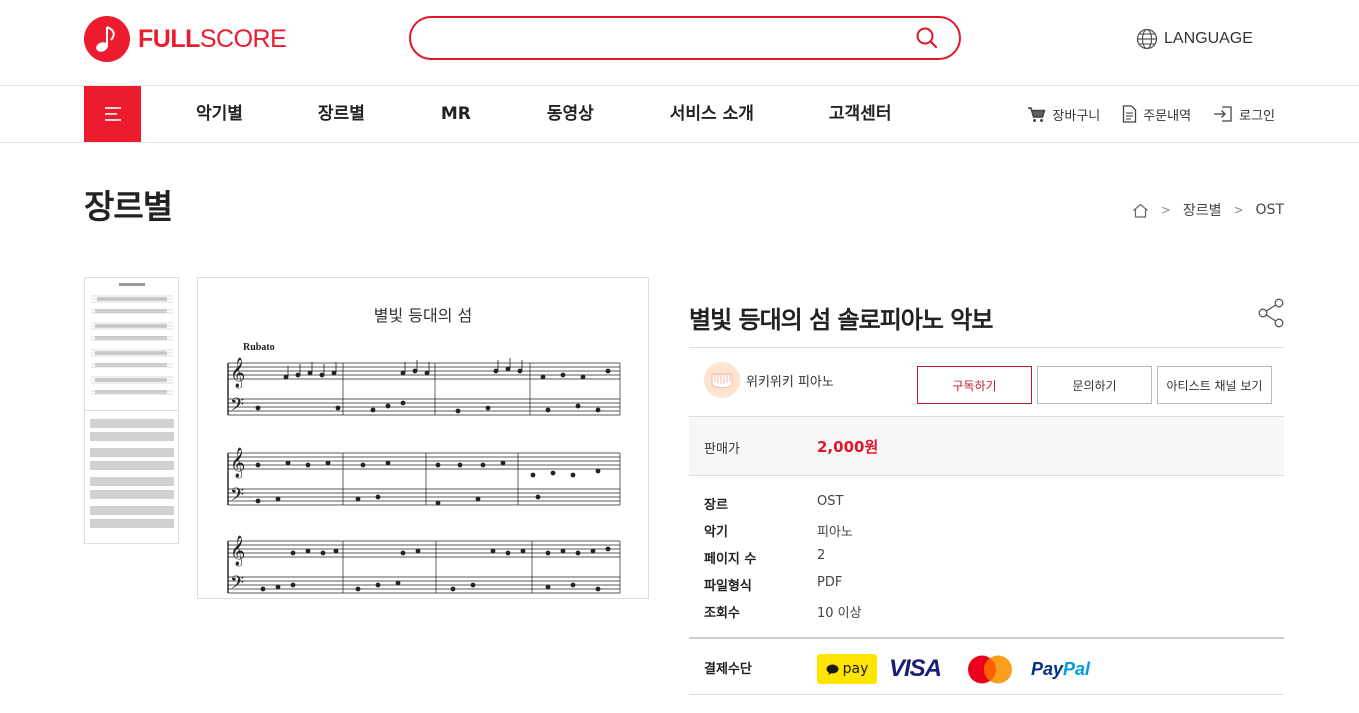 This screenshot has height=713, width=1359. Describe the element at coordinates (790, 382) in the screenshot. I see `artist-name: 위키위키 피아노` at that location.